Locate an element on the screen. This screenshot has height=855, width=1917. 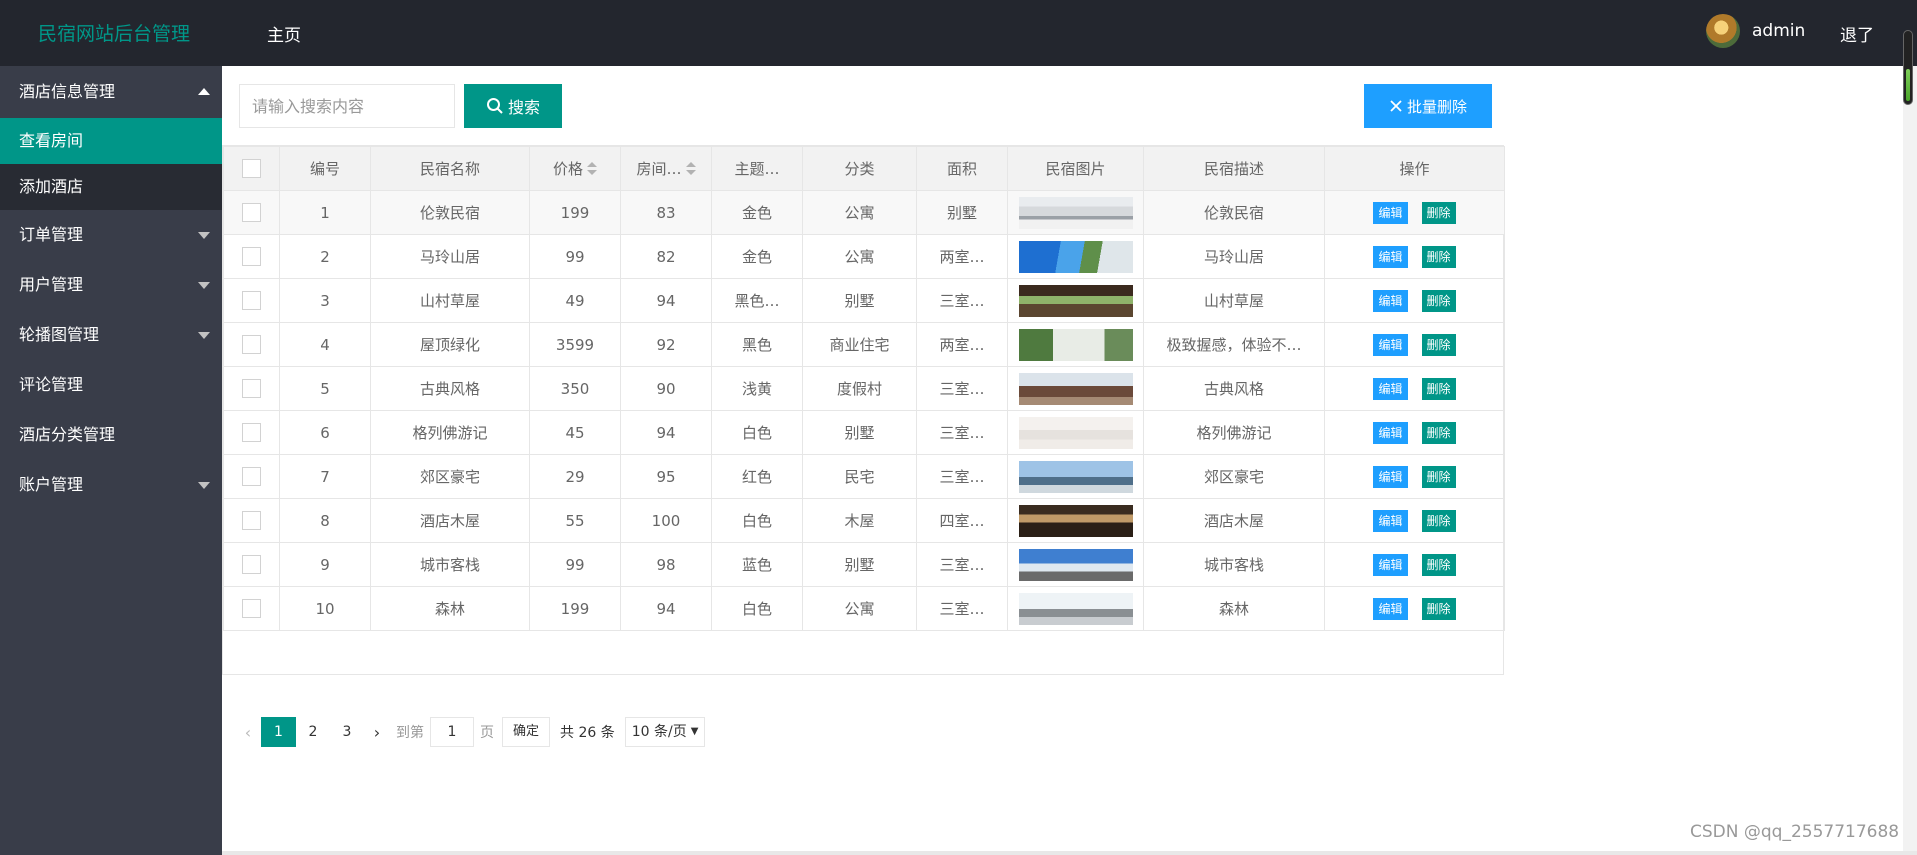
table-row: 8 酒店木屋 55 100 白色 木屋 四室… 酒店木屋 编辑 删除 is located at coordinates (864, 520).